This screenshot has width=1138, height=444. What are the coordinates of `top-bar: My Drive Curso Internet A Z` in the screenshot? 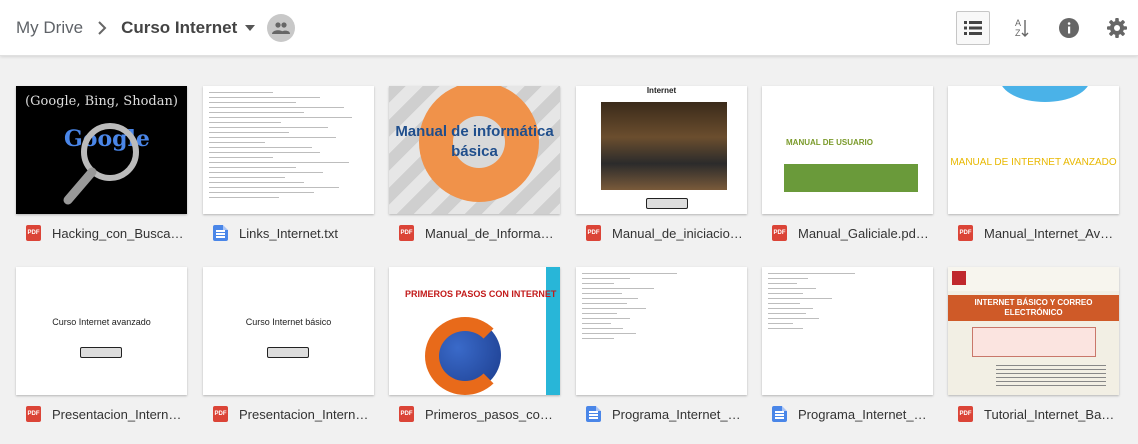 It's located at (569, 28).